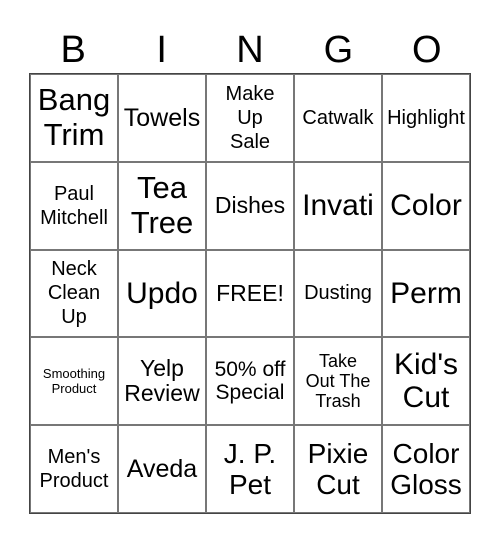 Image resolution: width=500 pixels, height=544 pixels. I want to click on bingo-cell: Neck Clean Up, so click(74, 293).